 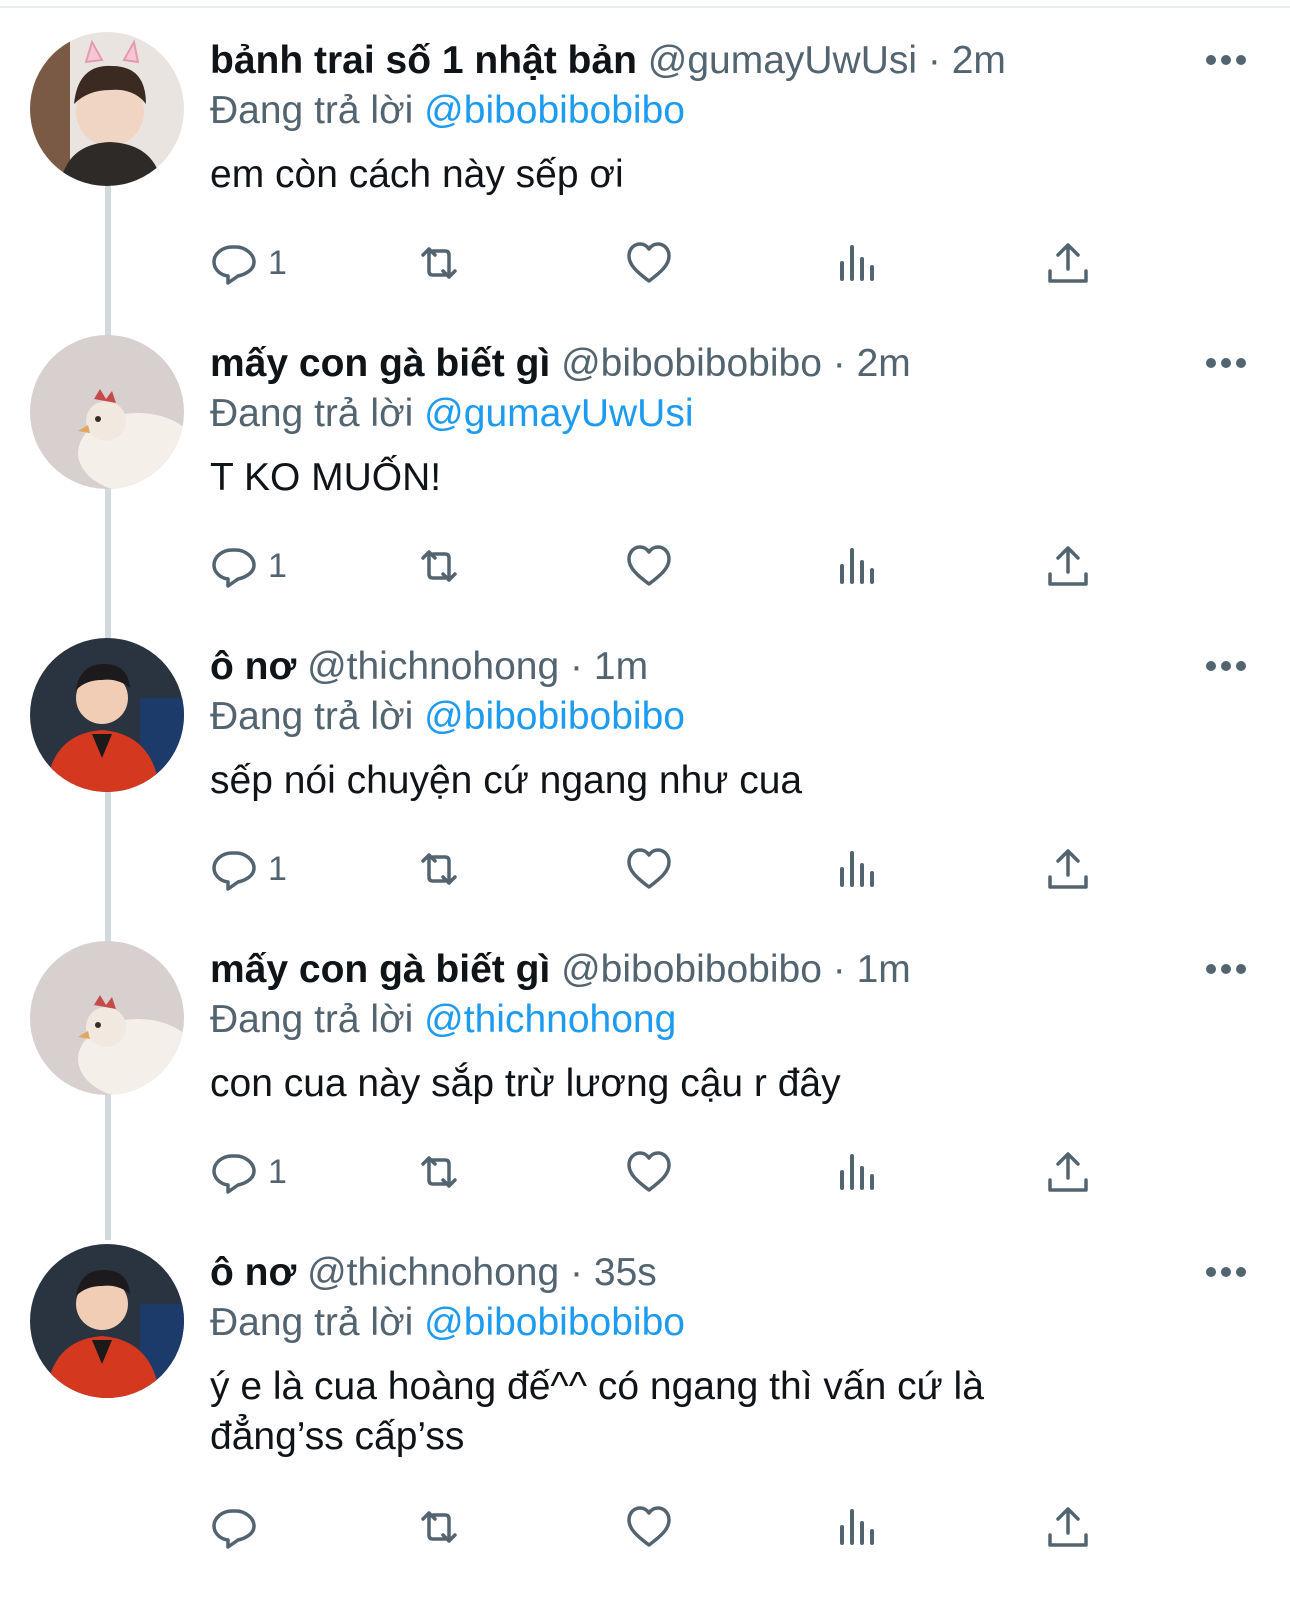 I want to click on replying-to: Đang trả lời @bibobibobibo, so click(x=447, y=1323).